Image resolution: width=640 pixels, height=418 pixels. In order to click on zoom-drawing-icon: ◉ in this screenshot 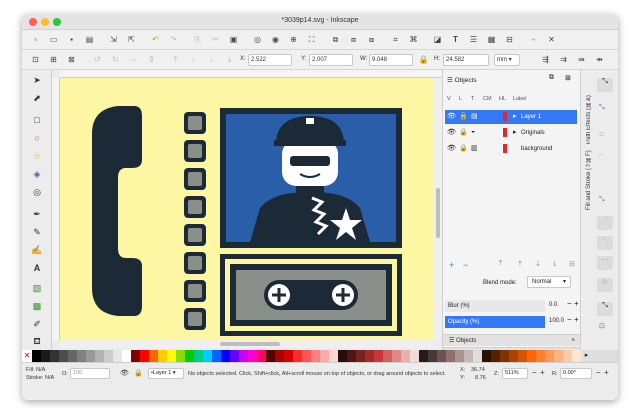, I will do `click(275, 39)`.